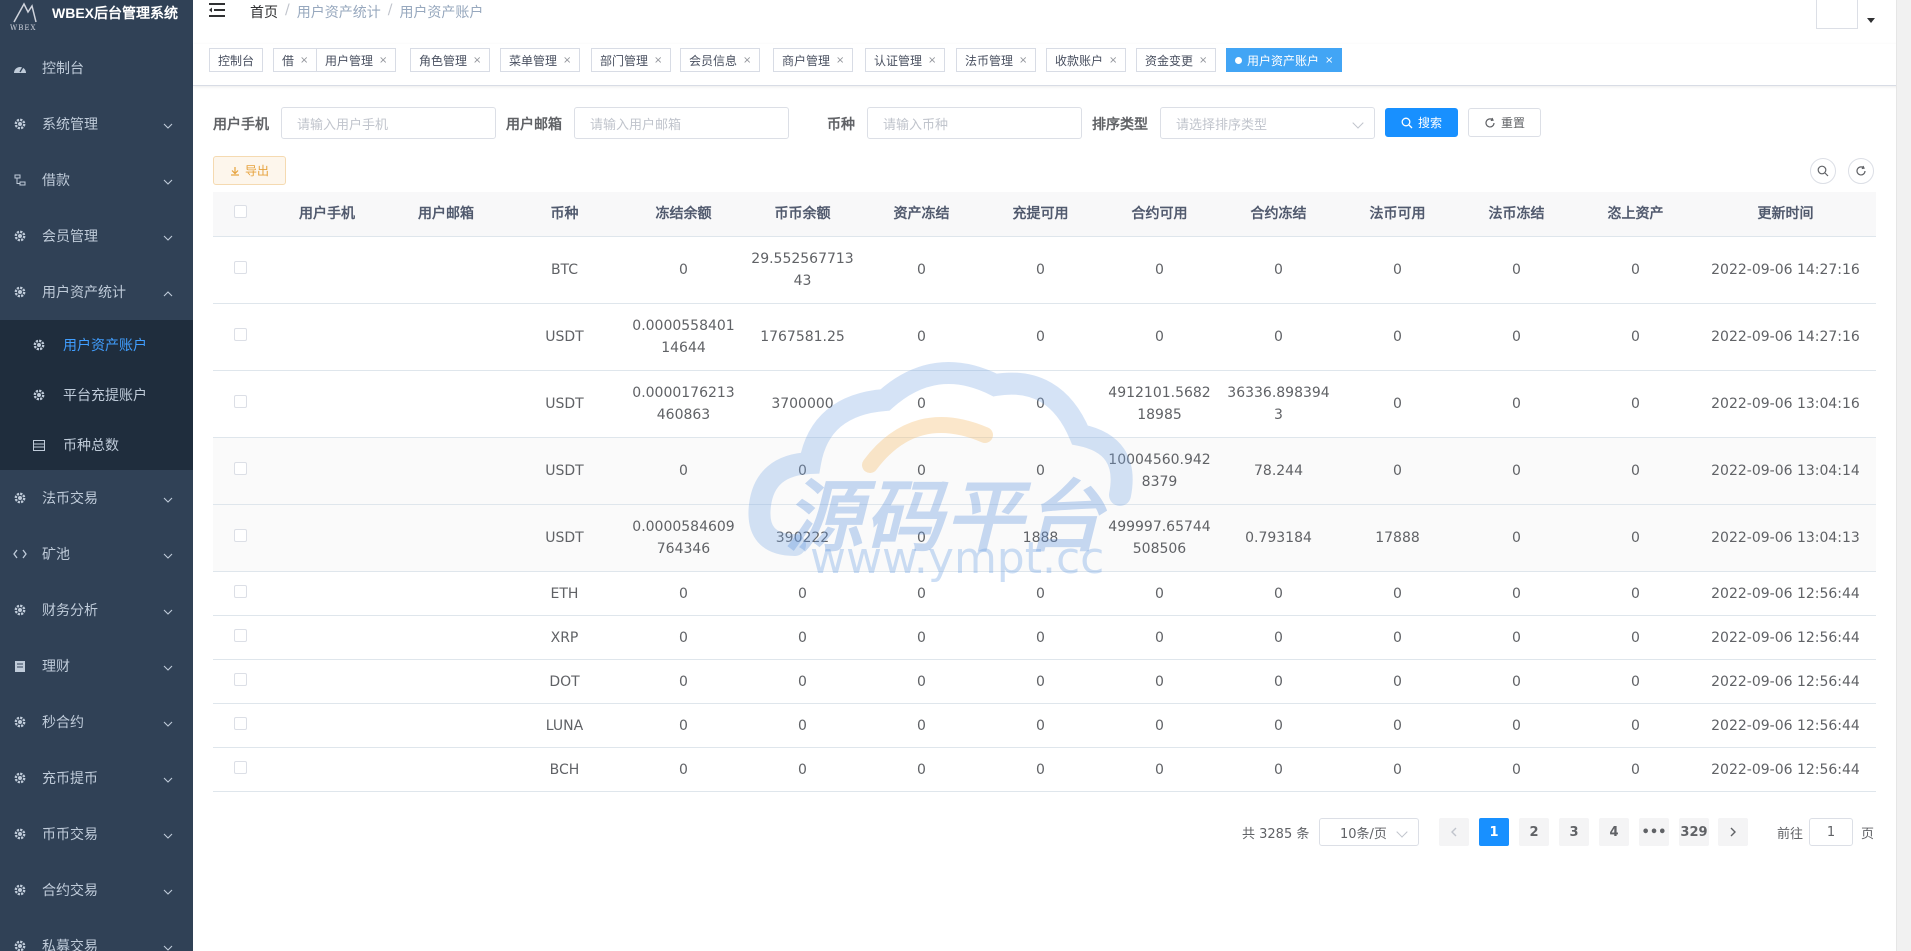  I want to click on page-size-select: 10条/页, so click(1369, 832).